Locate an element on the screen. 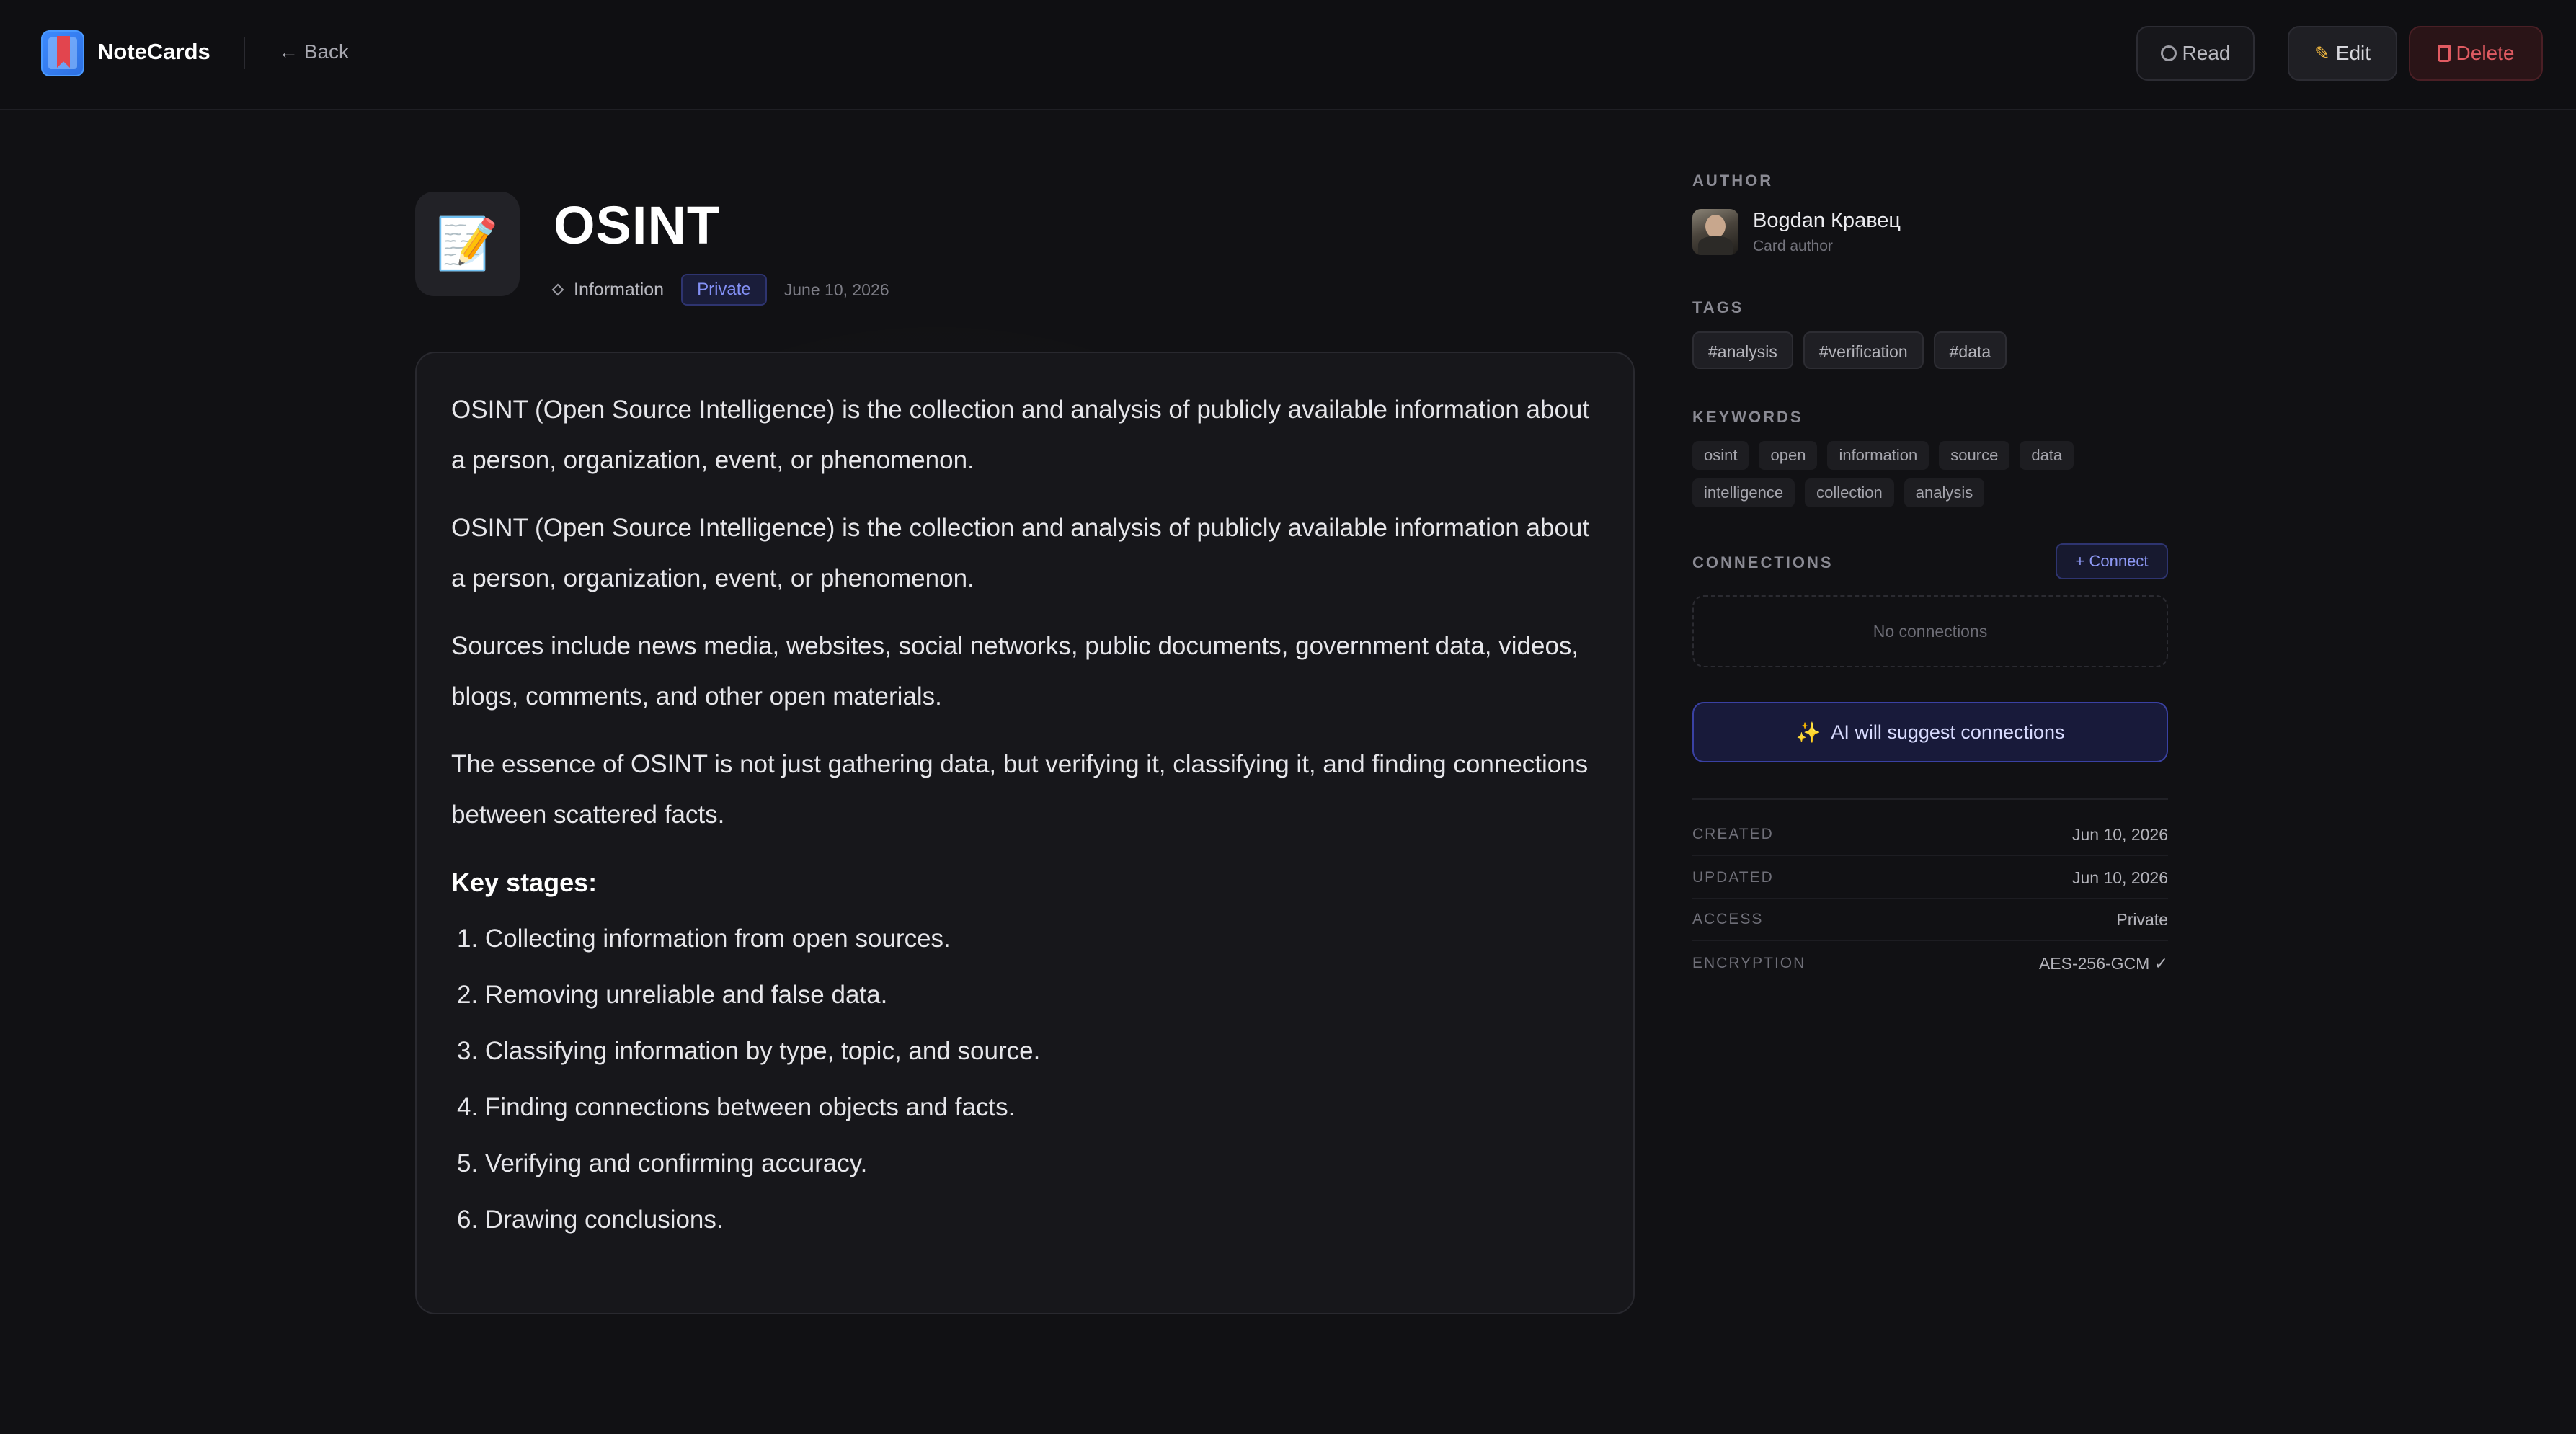  tag-chip: #data is located at coordinates (1970, 350).